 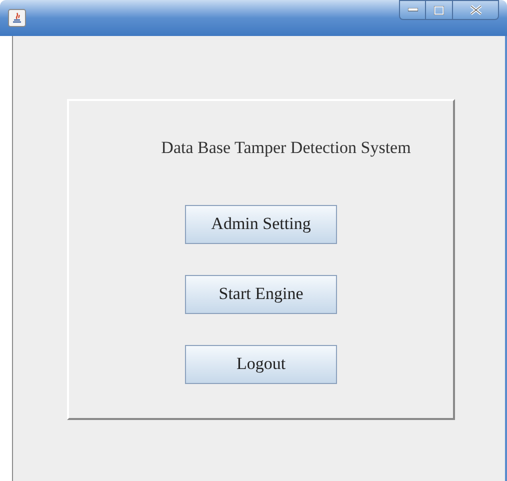 I want to click on heading: Data Base Tamper Detection System, so click(x=286, y=148).